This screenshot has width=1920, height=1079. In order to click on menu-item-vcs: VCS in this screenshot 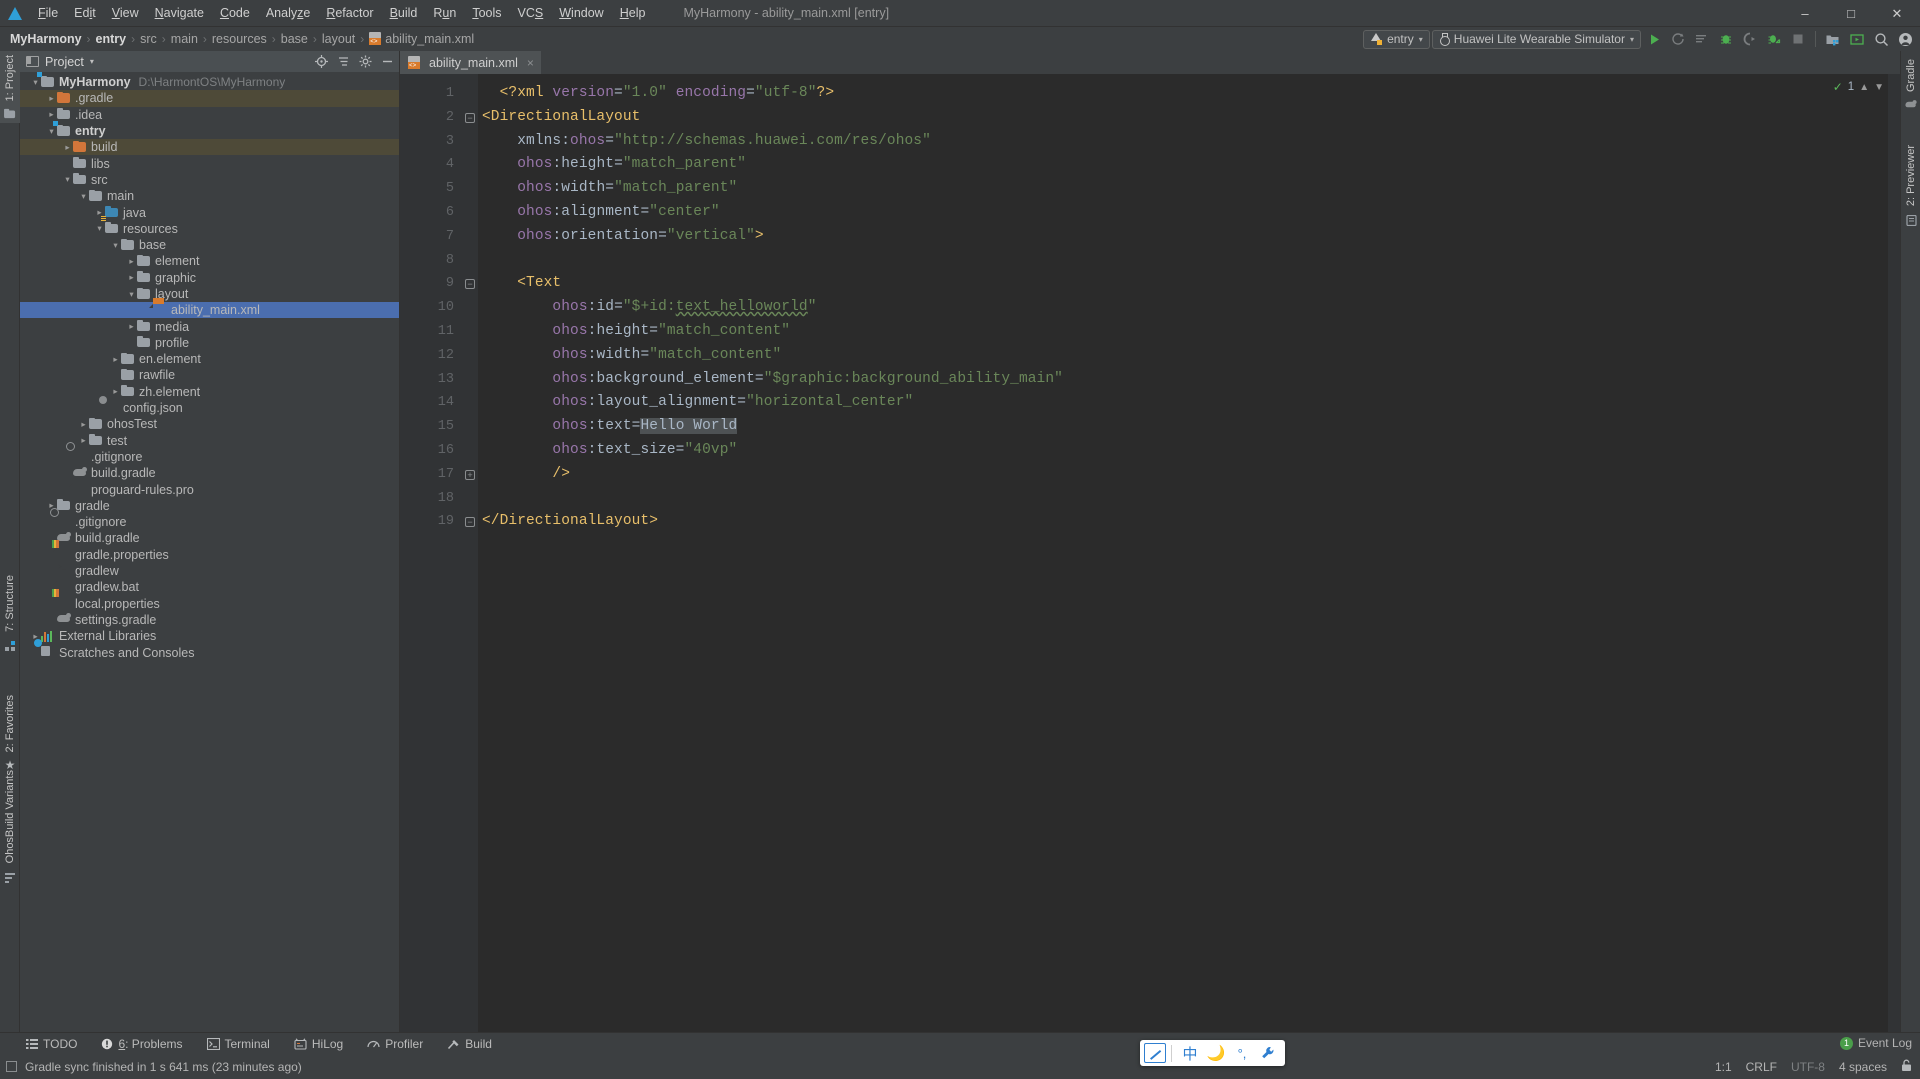, I will do `click(531, 13)`.